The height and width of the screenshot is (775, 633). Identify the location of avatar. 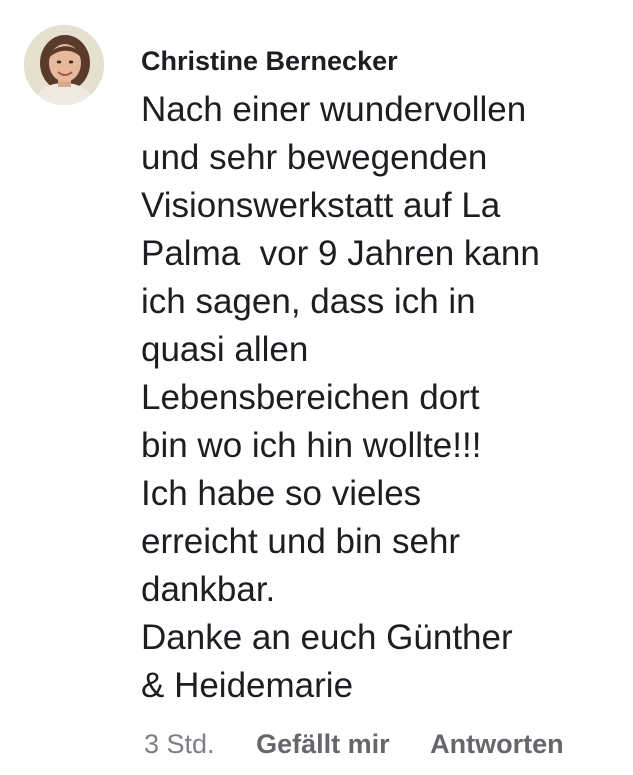
(64, 65).